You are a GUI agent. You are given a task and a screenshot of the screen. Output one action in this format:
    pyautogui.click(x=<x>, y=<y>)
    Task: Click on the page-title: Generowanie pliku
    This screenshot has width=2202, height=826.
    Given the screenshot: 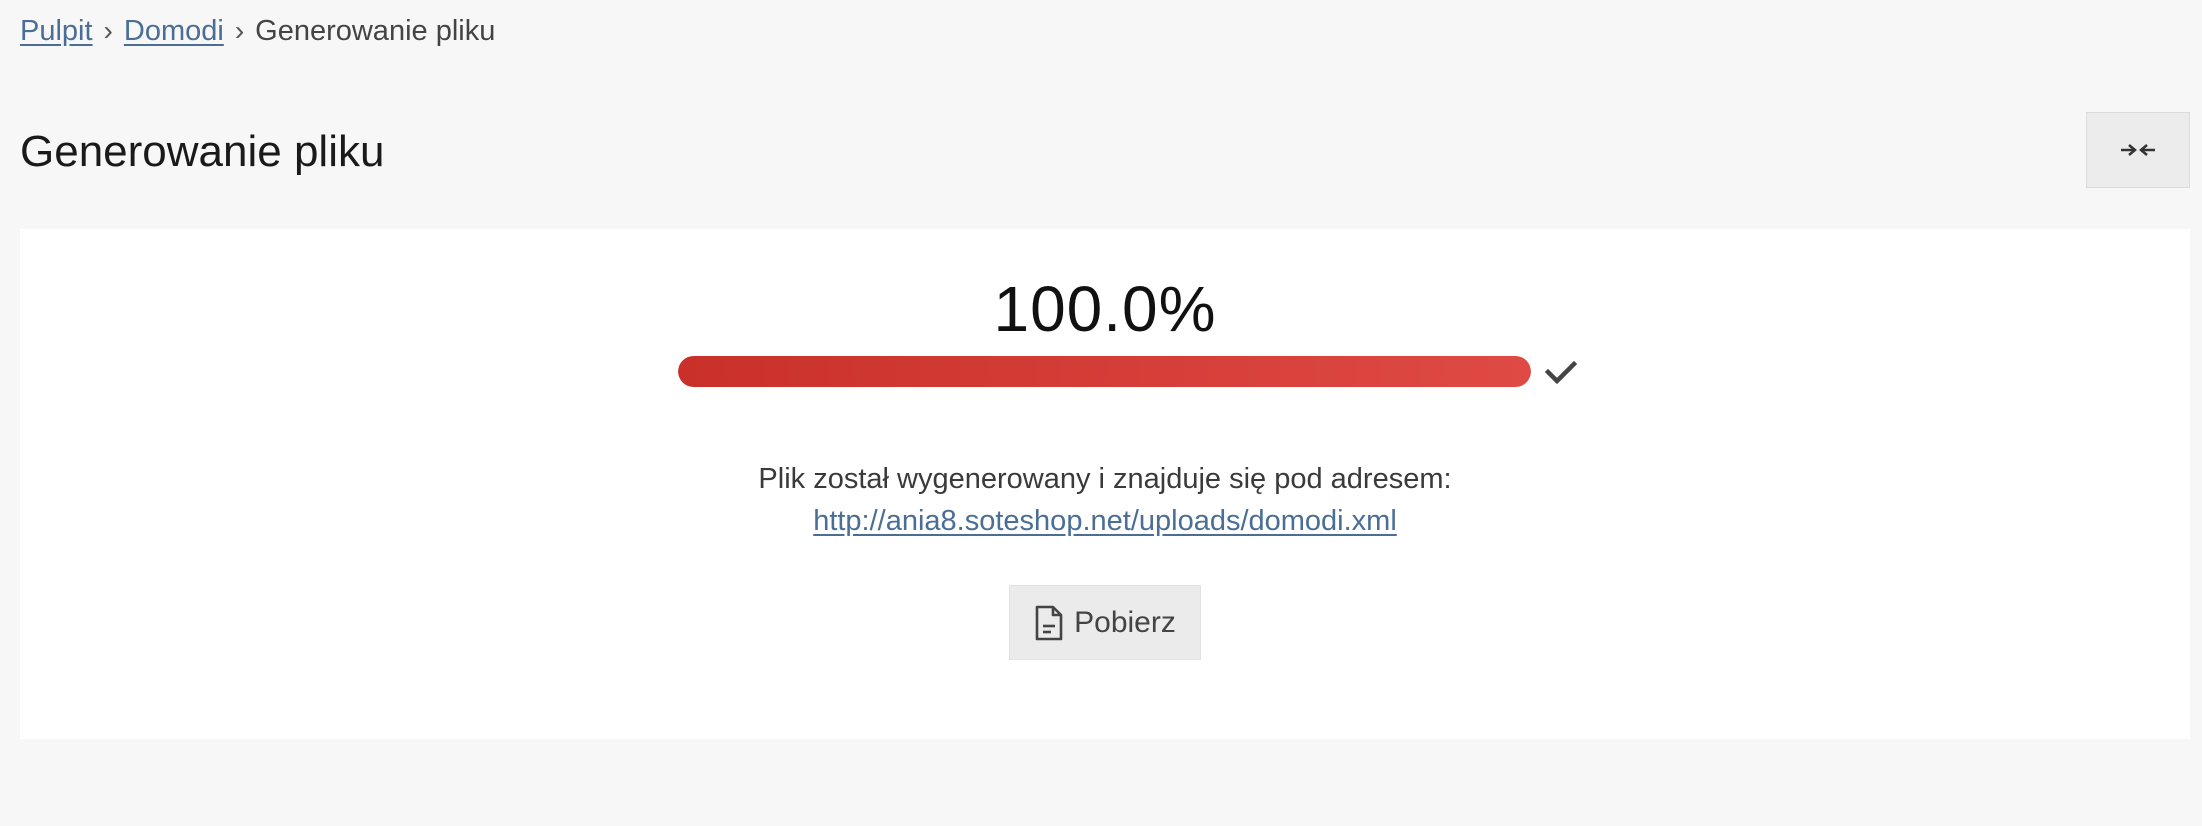 What is the action you would take?
    pyautogui.click(x=202, y=151)
    